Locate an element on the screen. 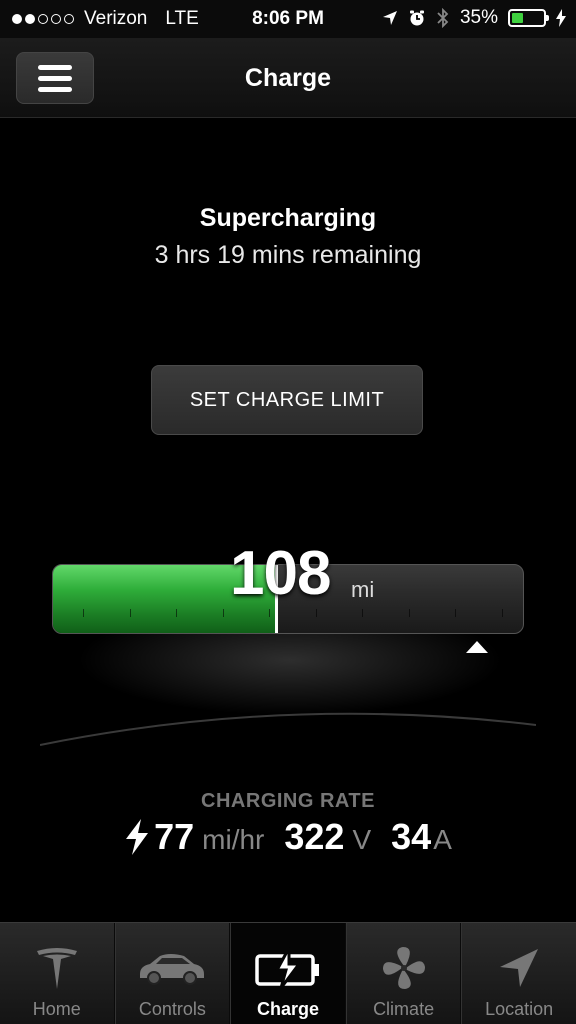 This screenshot has height=1024, width=576. charging-speed-value: 77 is located at coordinates (174, 836).